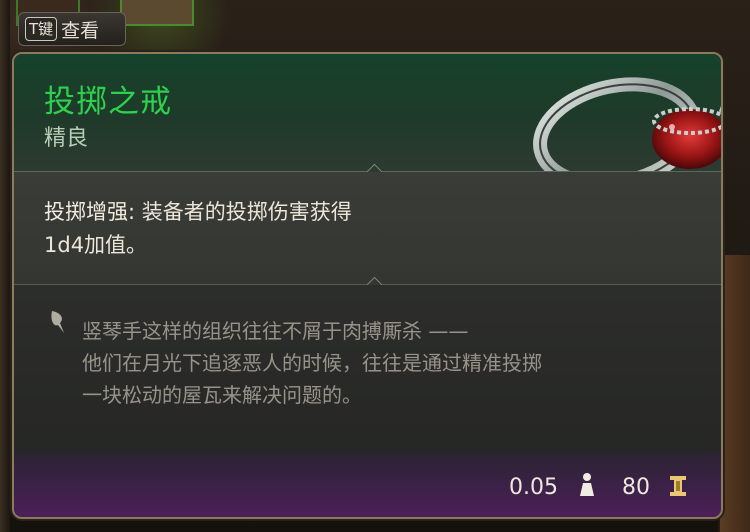 The height and width of the screenshot is (532, 750). What do you see at coordinates (96, 245) in the screenshot?
I see `effect-description-cont: 1d4加值。` at bounding box center [96, 245].